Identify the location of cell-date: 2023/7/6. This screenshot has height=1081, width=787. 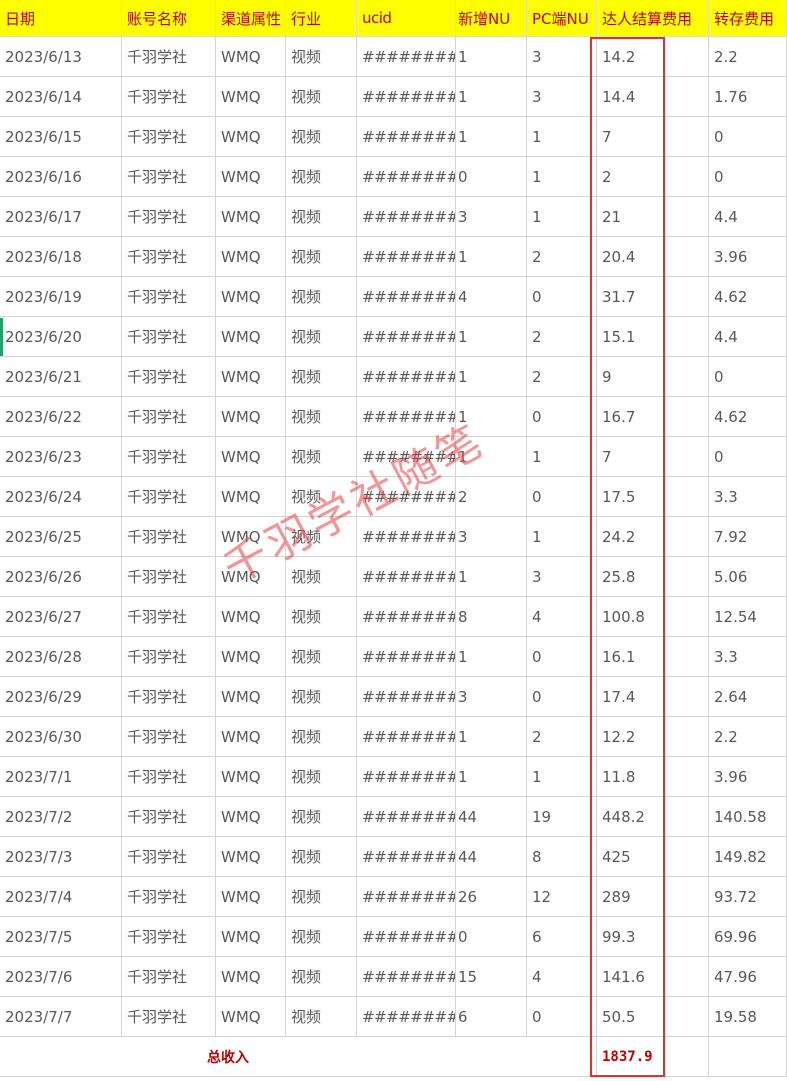
(61, 977).